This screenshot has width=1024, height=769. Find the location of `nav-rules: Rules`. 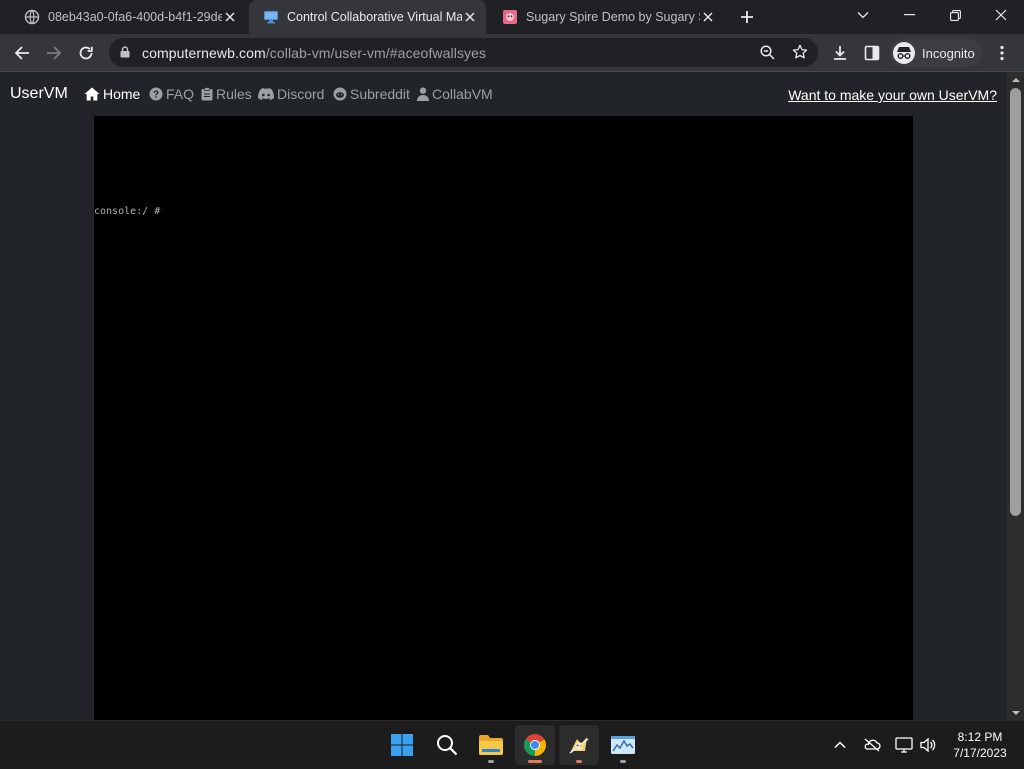

nav-rules: Rules is located at coordinates (226, 94).